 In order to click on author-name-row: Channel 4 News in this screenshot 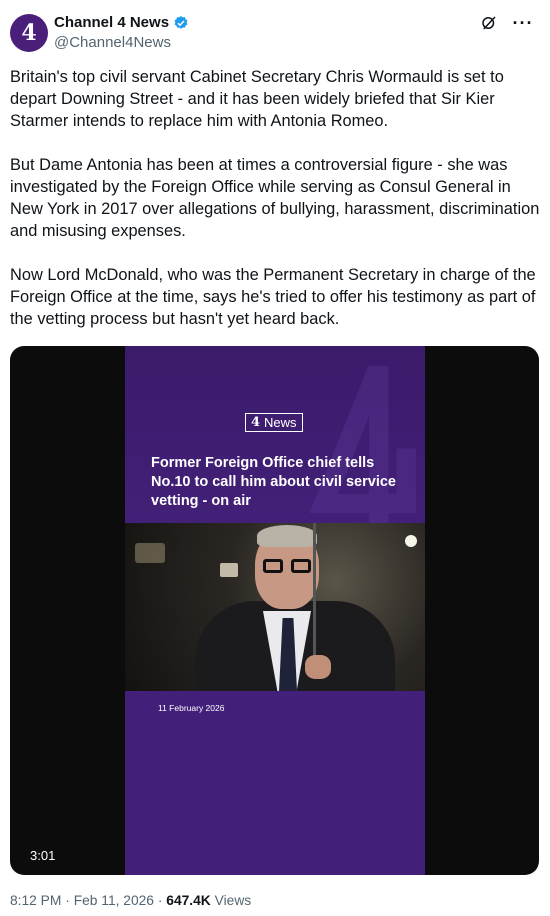, I will do `click(121, 23)`.